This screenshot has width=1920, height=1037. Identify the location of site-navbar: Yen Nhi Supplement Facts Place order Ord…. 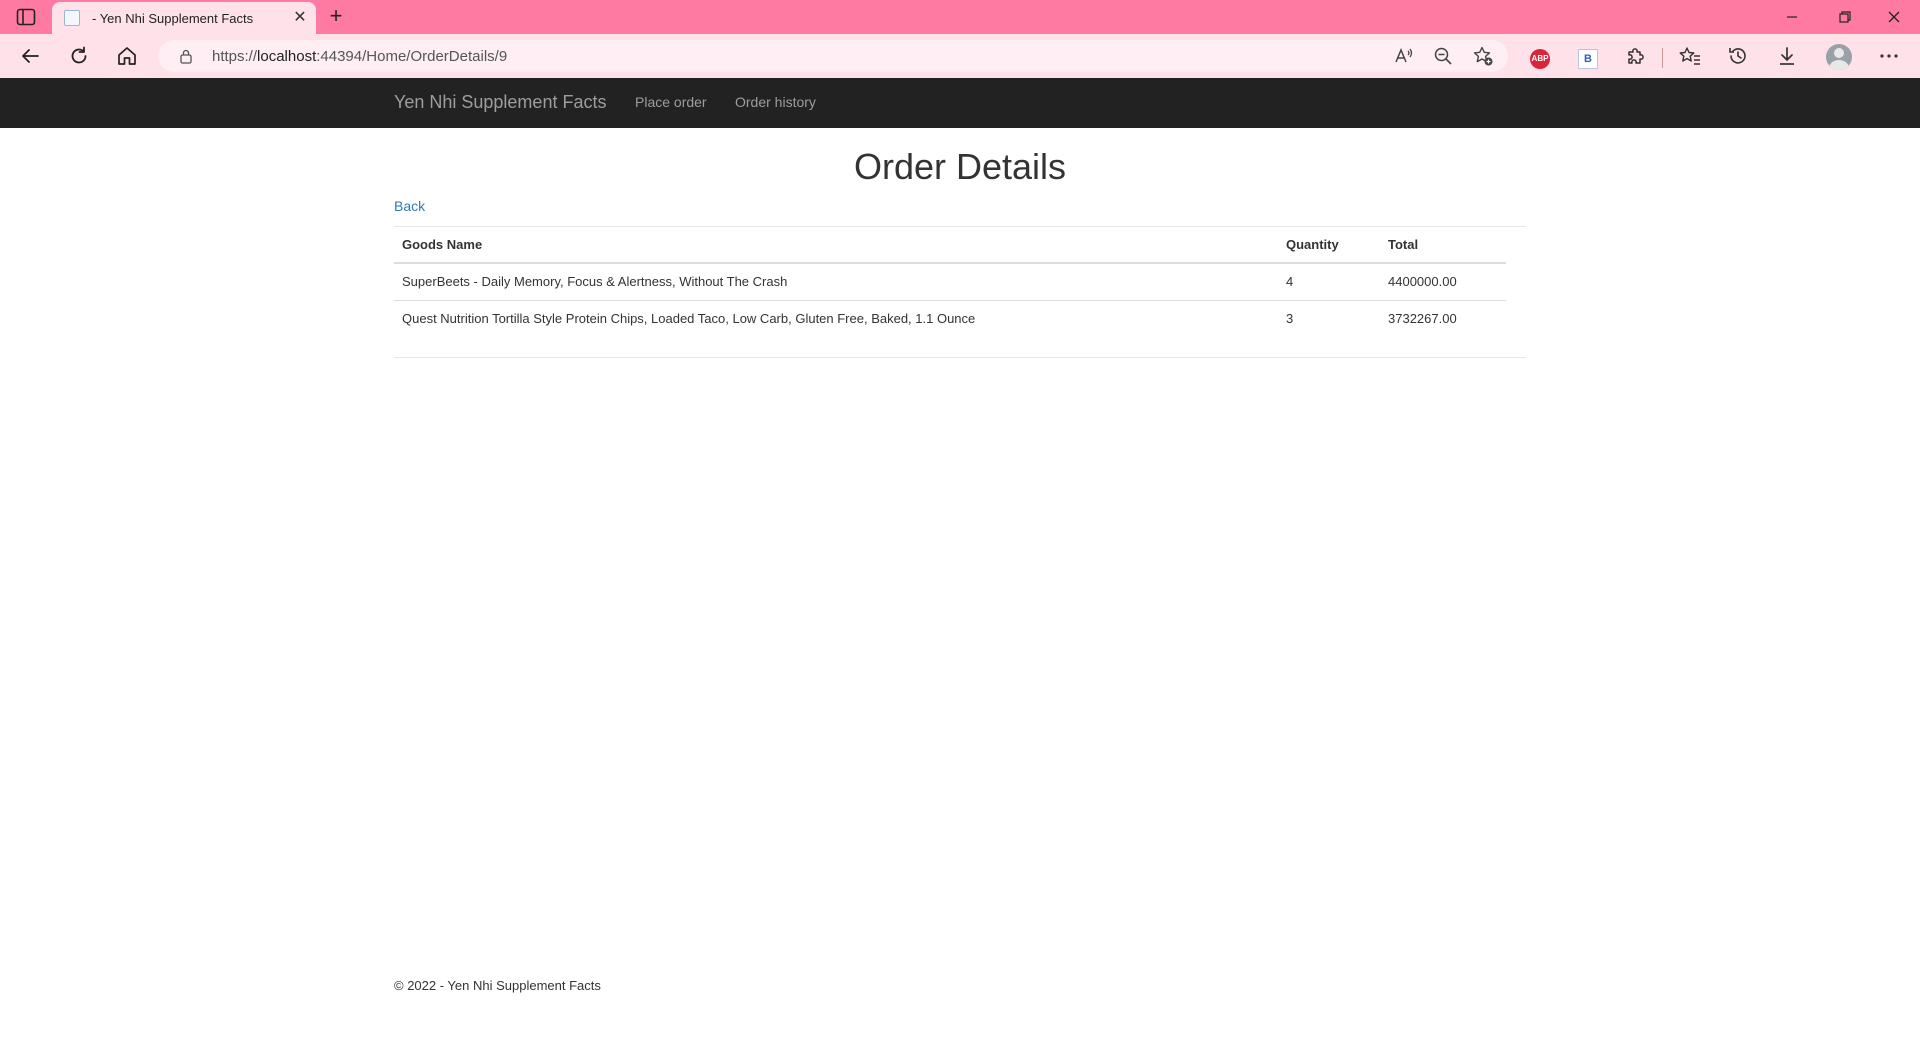
(960, 103).